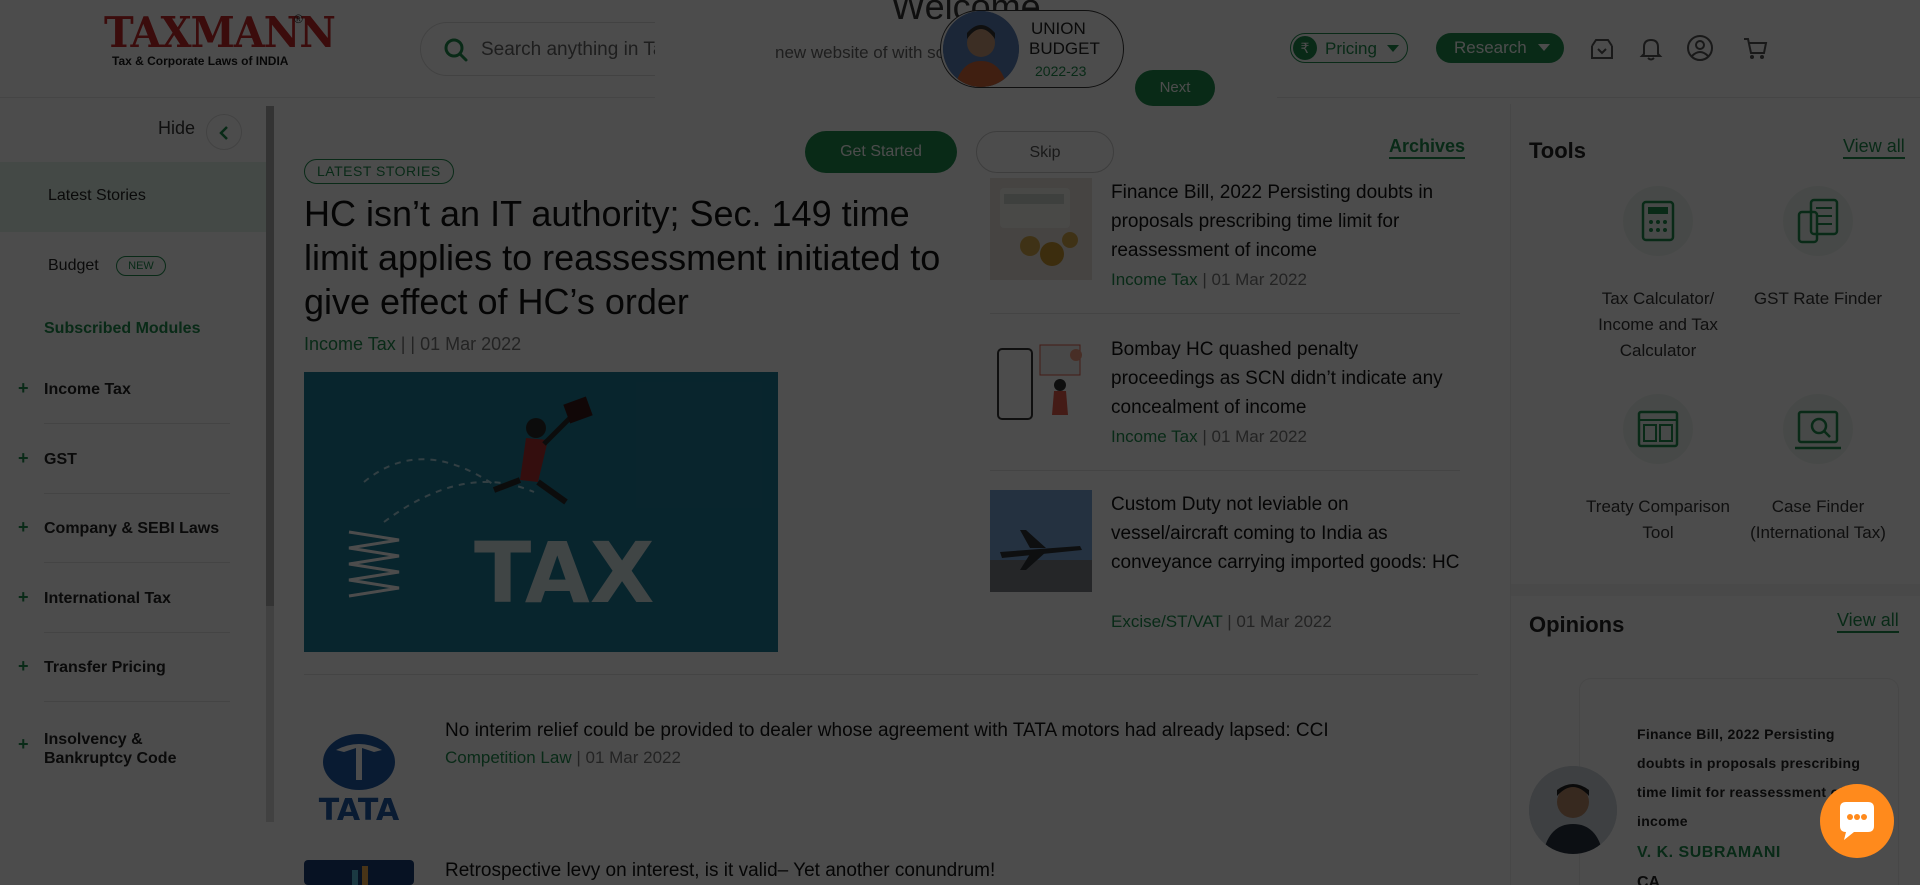 This screenshot has width=1920, height=885. What do you see at coordinates (134, 390) in the screenshot?
I see `sidebar-module-income-tax: + Income Tax` at bounding box center [134, 390].